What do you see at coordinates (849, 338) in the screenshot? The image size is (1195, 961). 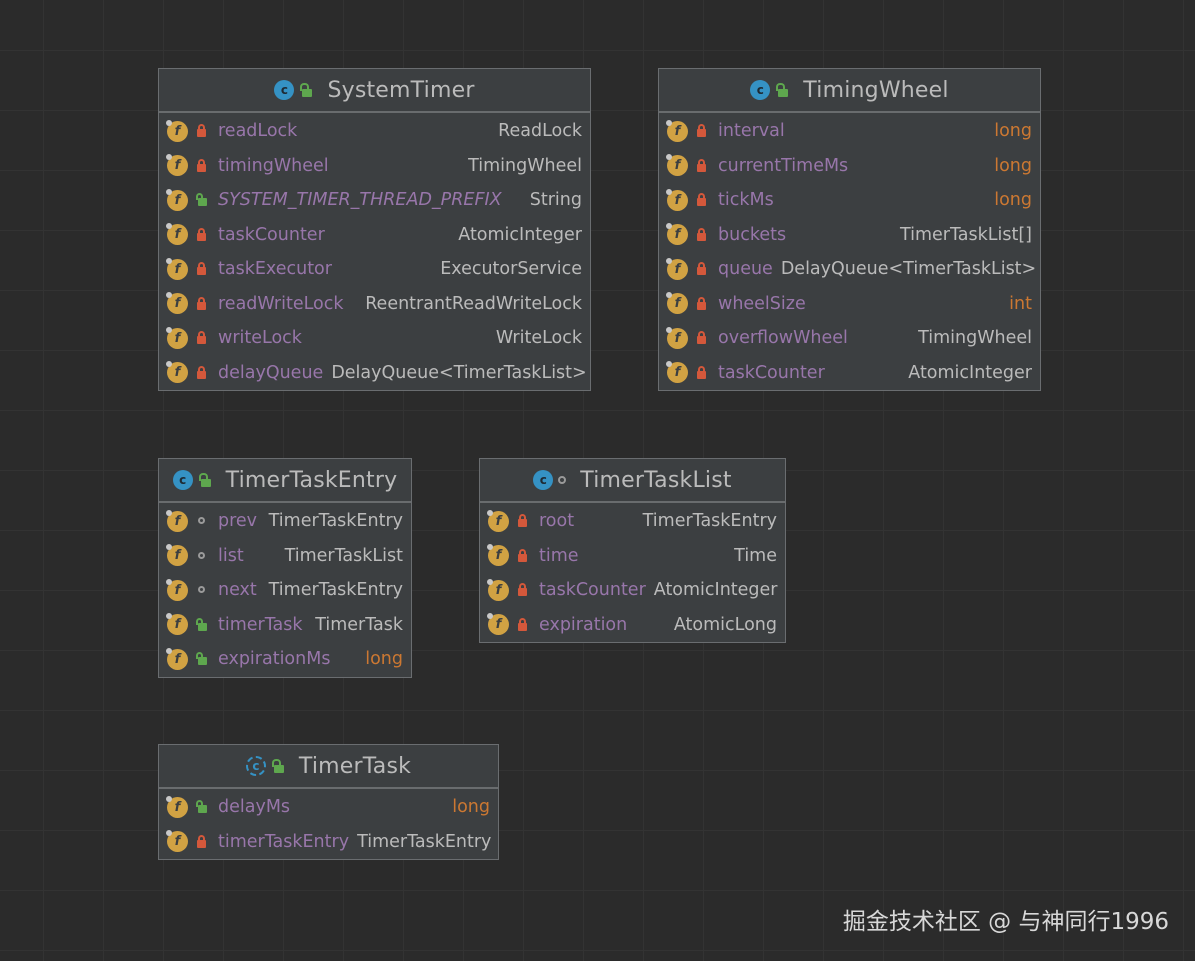 I see `field-row: f overflowWheel TimingWheel` at bounding box center [849, 338].